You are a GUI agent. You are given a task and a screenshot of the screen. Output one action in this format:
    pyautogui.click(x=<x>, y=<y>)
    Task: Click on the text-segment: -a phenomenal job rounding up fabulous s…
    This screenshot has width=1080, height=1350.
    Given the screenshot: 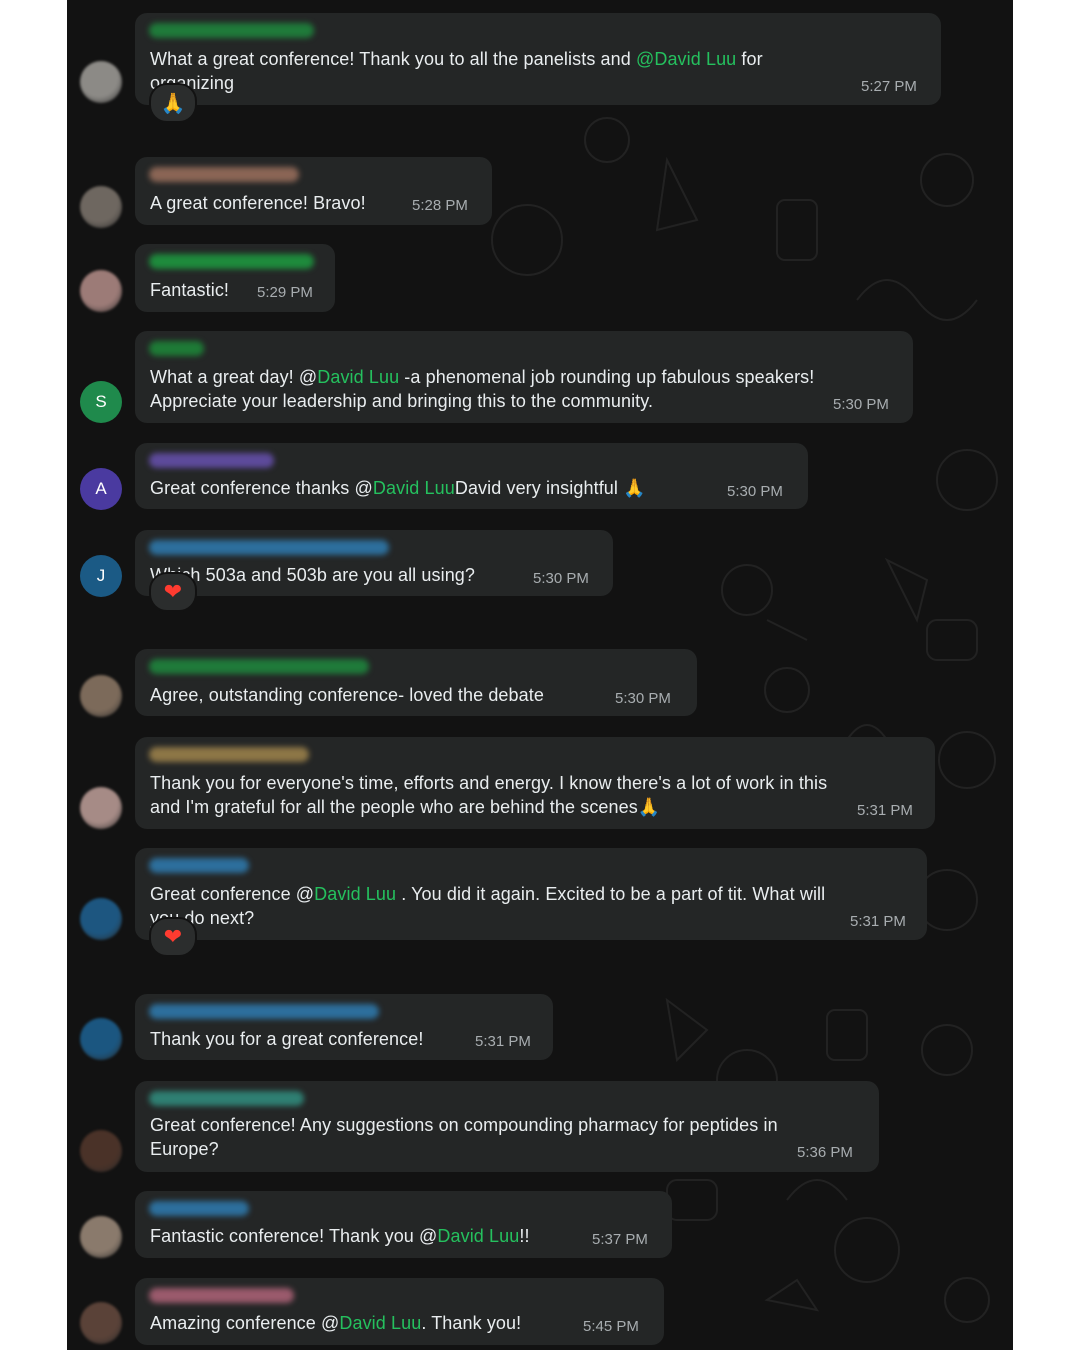 What is the action you would take?
    pyautogui.click(x=607, y=377)
    